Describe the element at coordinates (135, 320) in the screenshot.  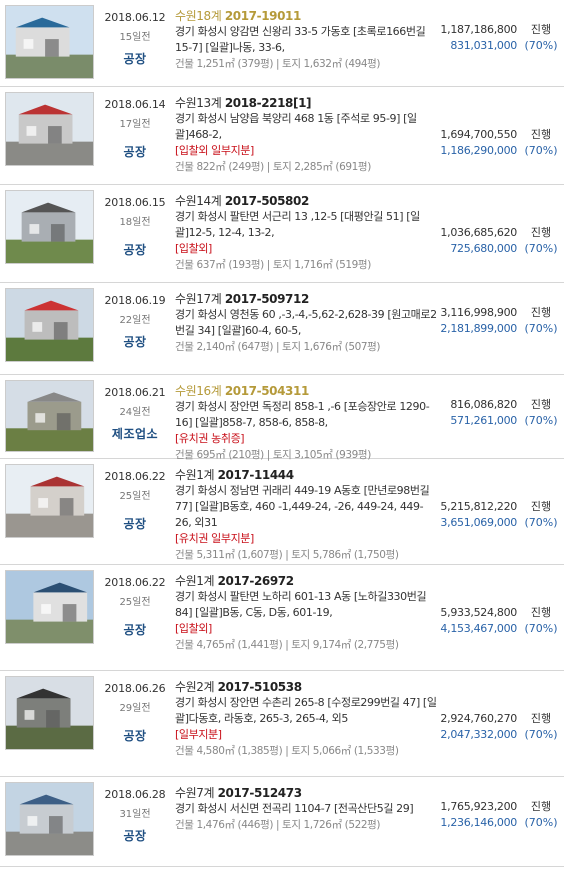
I see `days-left: 22일전` at that location.